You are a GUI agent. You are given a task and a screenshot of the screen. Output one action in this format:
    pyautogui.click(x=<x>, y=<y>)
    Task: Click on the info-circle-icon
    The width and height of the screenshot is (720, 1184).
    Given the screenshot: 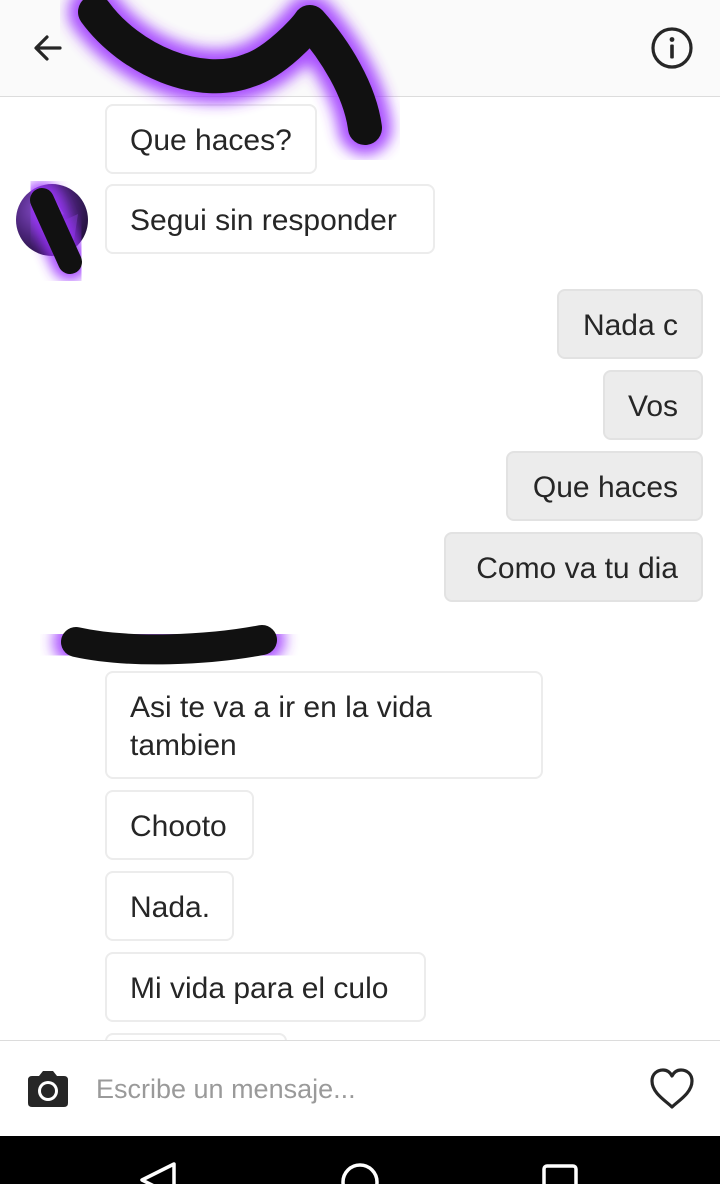 What is the action you would take?
    pyautogui.click(x=672, y=48)
    